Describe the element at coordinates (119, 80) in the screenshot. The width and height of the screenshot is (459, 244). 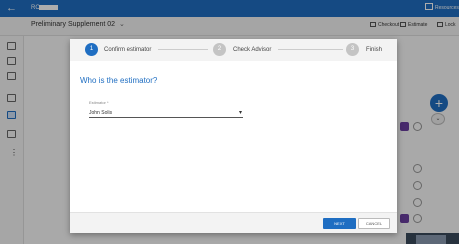
I see `dialog-heading: Who is the estimator?` at that location.